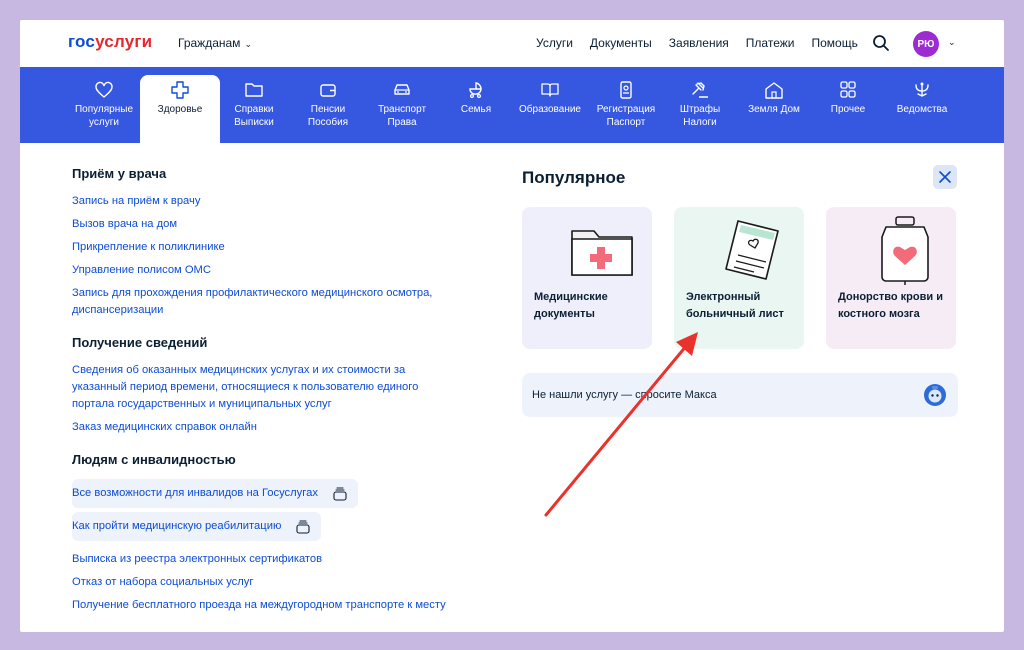 The image size is (1024, 650). What do you see at coordinates (272, 247) in the screenshot?
I see `service-link: Прикрепление к поликлинике` at bounding box center [272, 247].